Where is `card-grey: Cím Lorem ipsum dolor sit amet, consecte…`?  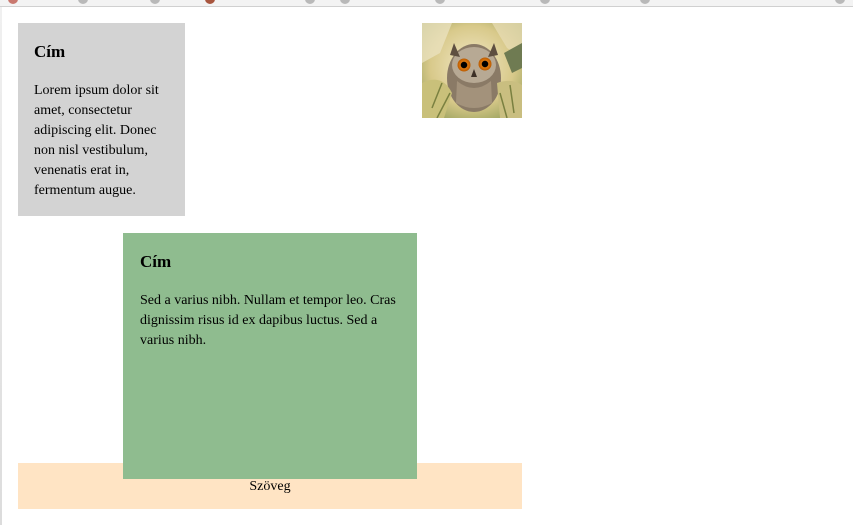
card-grey: Cím Lorem ipsum dolor sit amet, consecte… is located at coordinates (101, 119).